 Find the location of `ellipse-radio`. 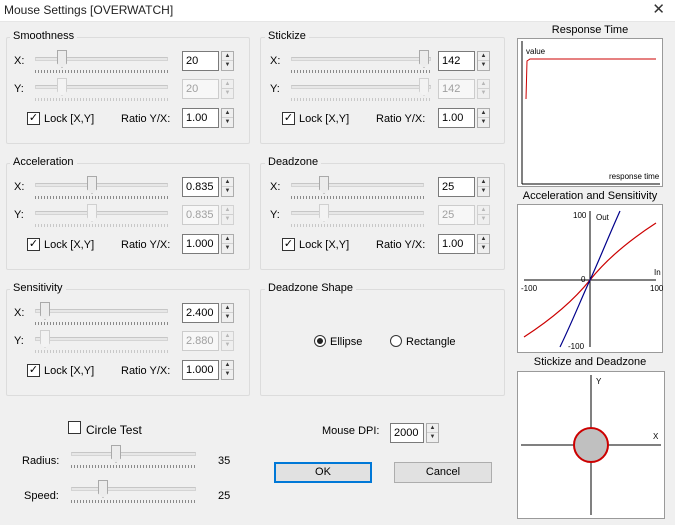

ellipse-radio is located at coordinates (320, 341).